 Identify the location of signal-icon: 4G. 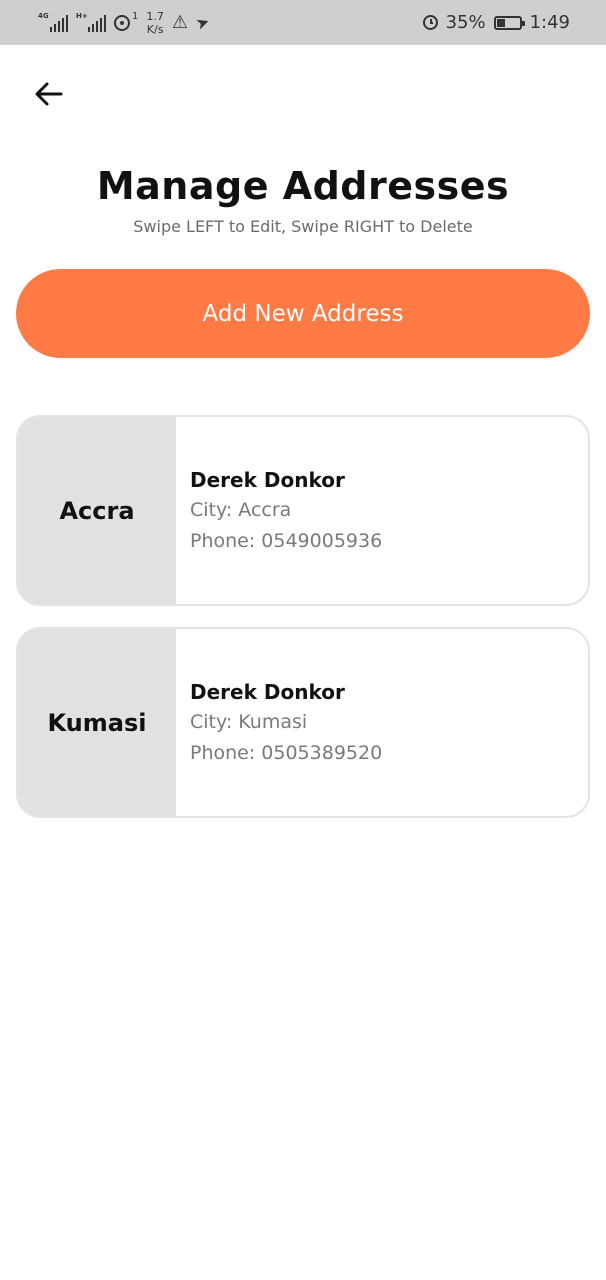
(53, 22).